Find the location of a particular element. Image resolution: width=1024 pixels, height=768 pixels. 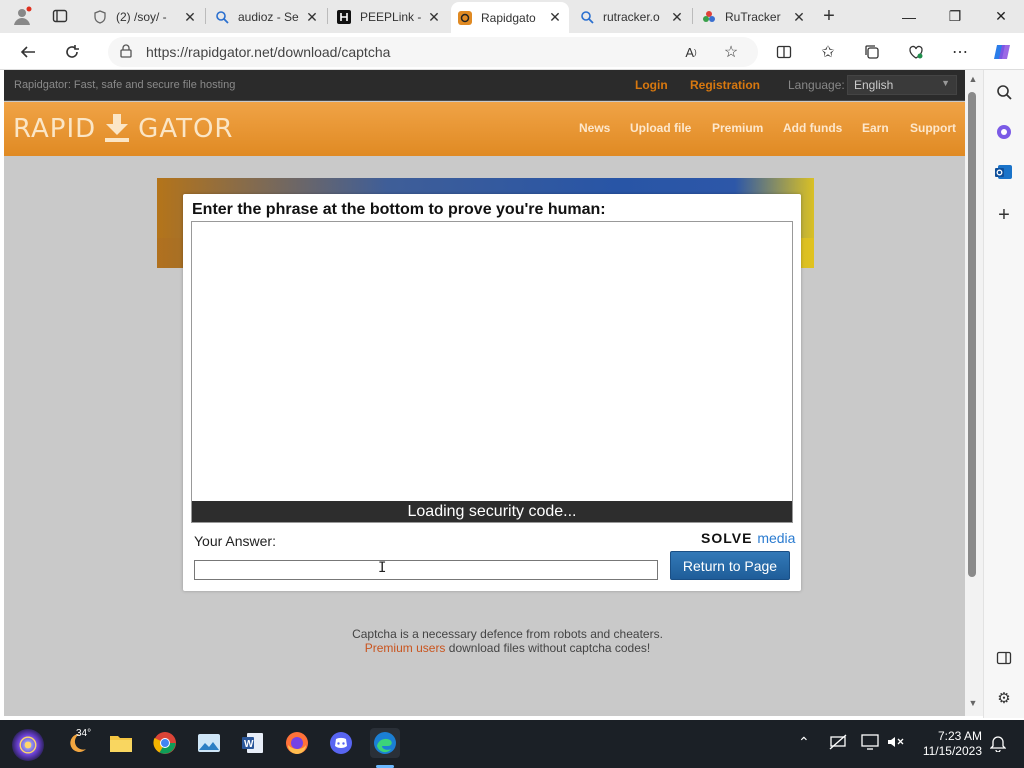

weather-temp: 34° is located at coordinates (84, 733).